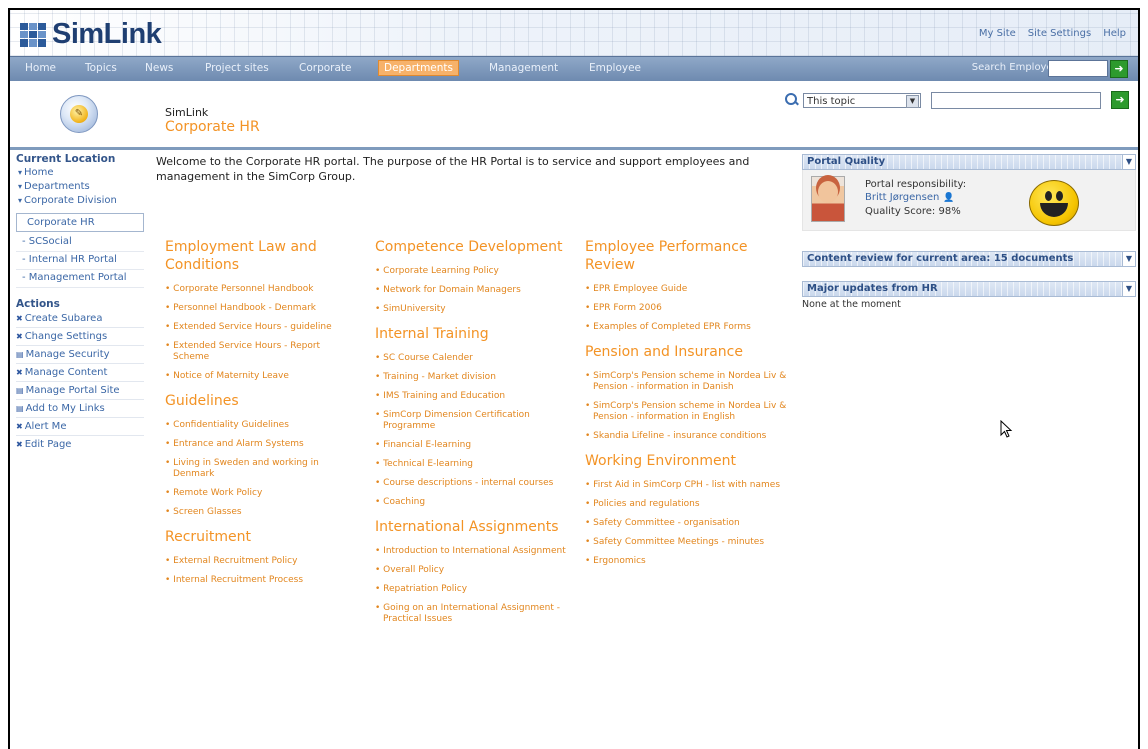  I want to click on action-create-subarea: ✖ Create Subarea, so click(80, 319).